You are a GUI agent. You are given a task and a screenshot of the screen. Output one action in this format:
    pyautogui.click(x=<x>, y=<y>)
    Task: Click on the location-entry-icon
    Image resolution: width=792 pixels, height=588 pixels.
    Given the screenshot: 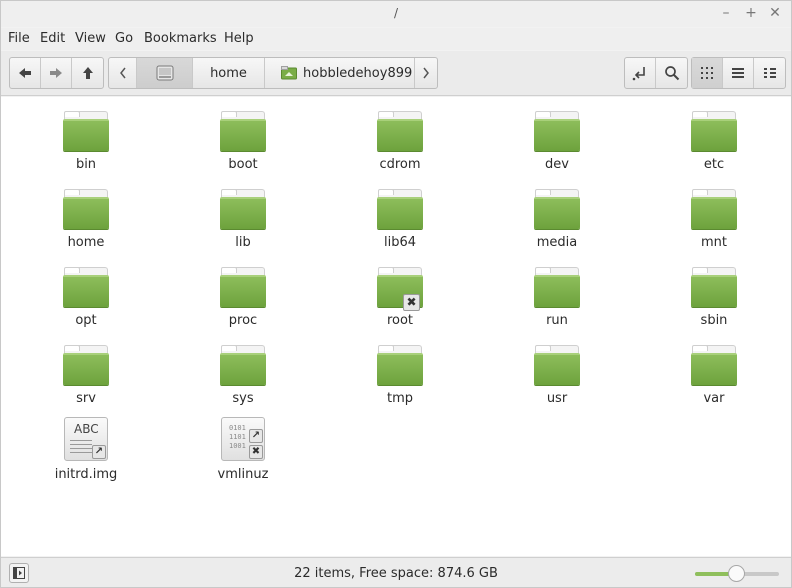 What is the action you would take?
    pyautogui.click(x=638, y=74)
    